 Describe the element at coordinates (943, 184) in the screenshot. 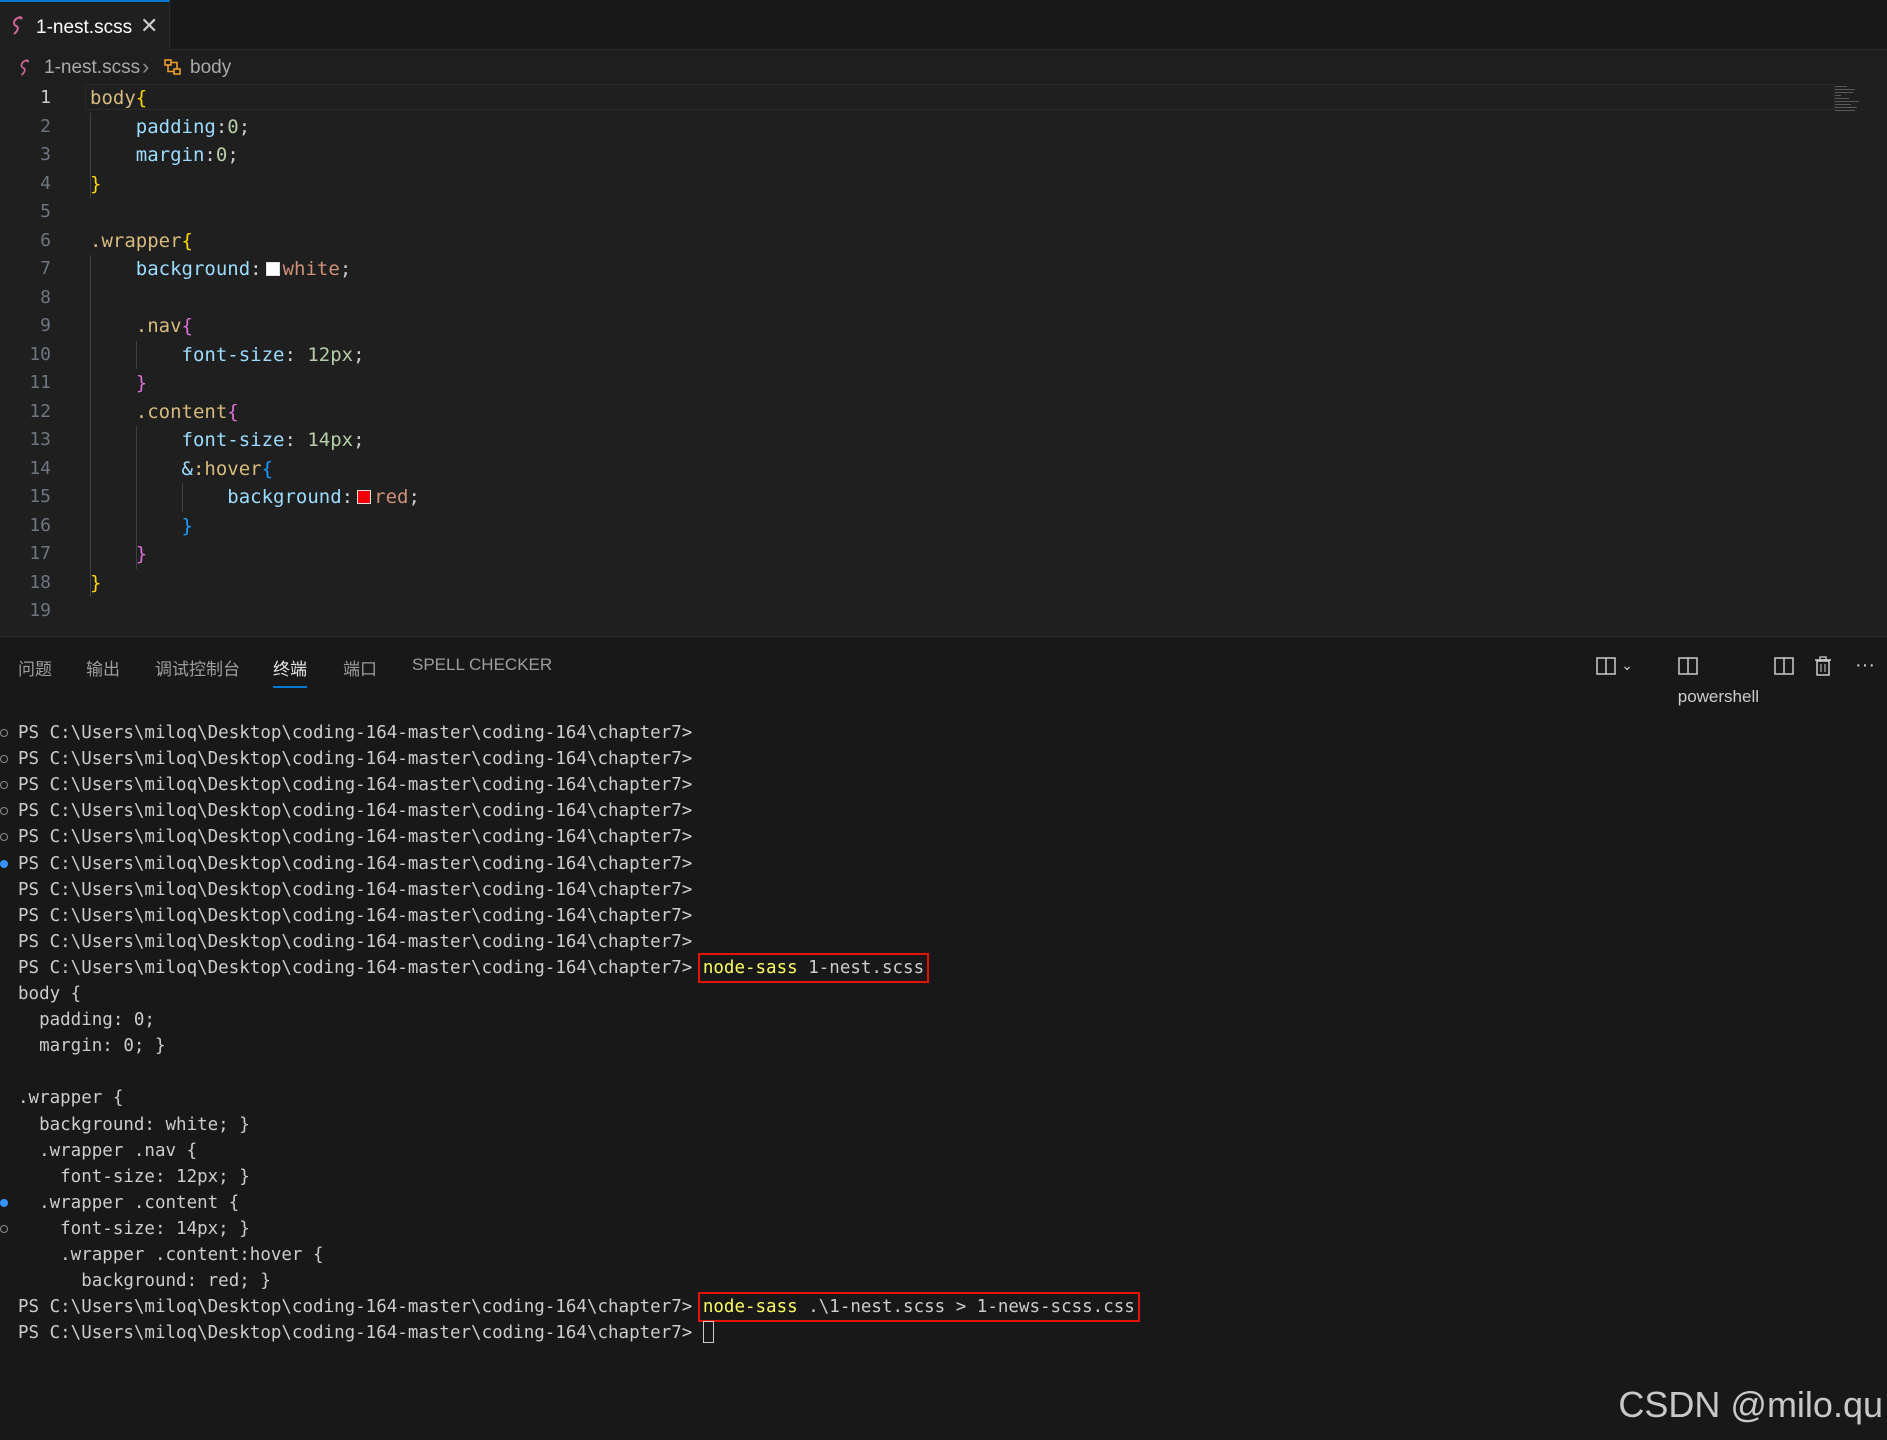

I see `code-line: 4}` at that location.